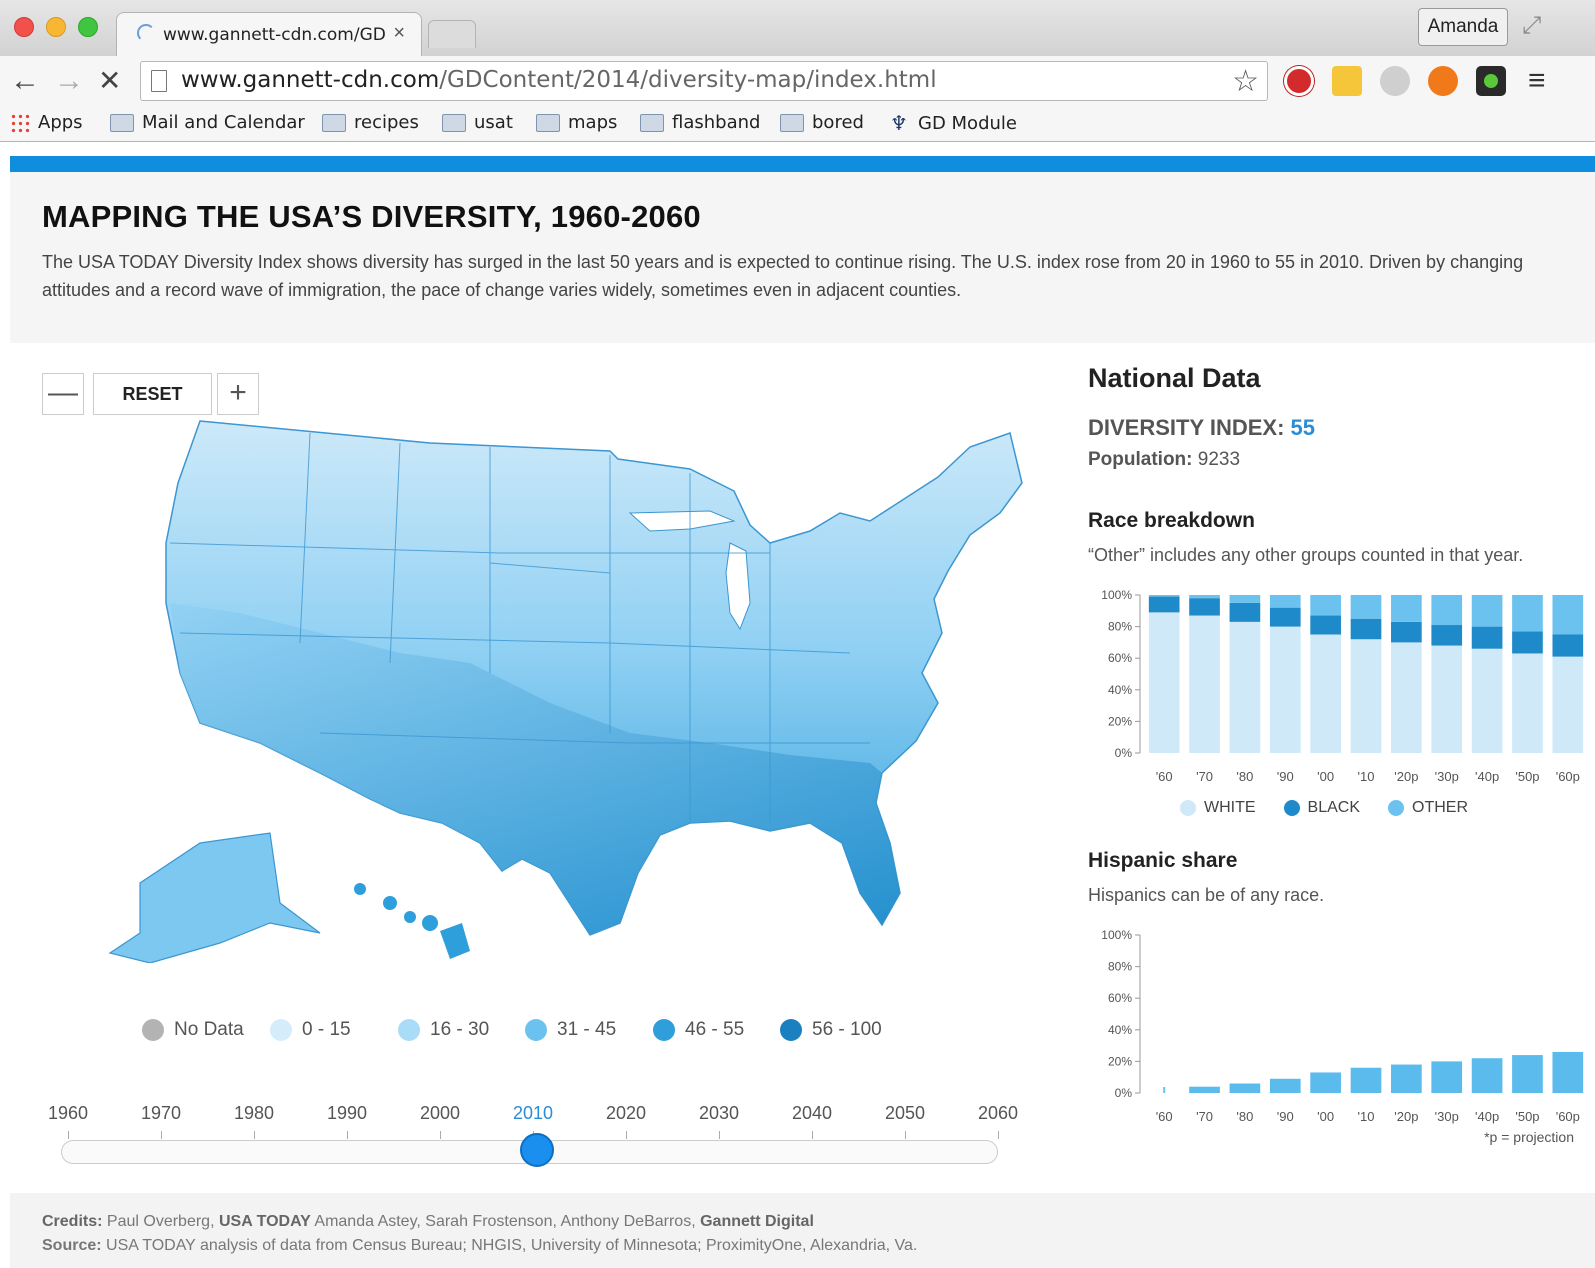 This screenshot has height=1268, width=1595. Describe the element at coordinates (792, 122) in the screenshot. I see `folder-icon` at that location.